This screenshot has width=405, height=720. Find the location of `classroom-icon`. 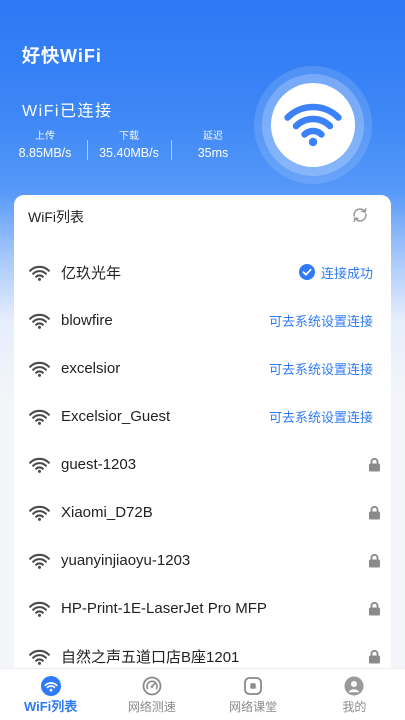

classroom-icon is located at coordinates (253, 686).